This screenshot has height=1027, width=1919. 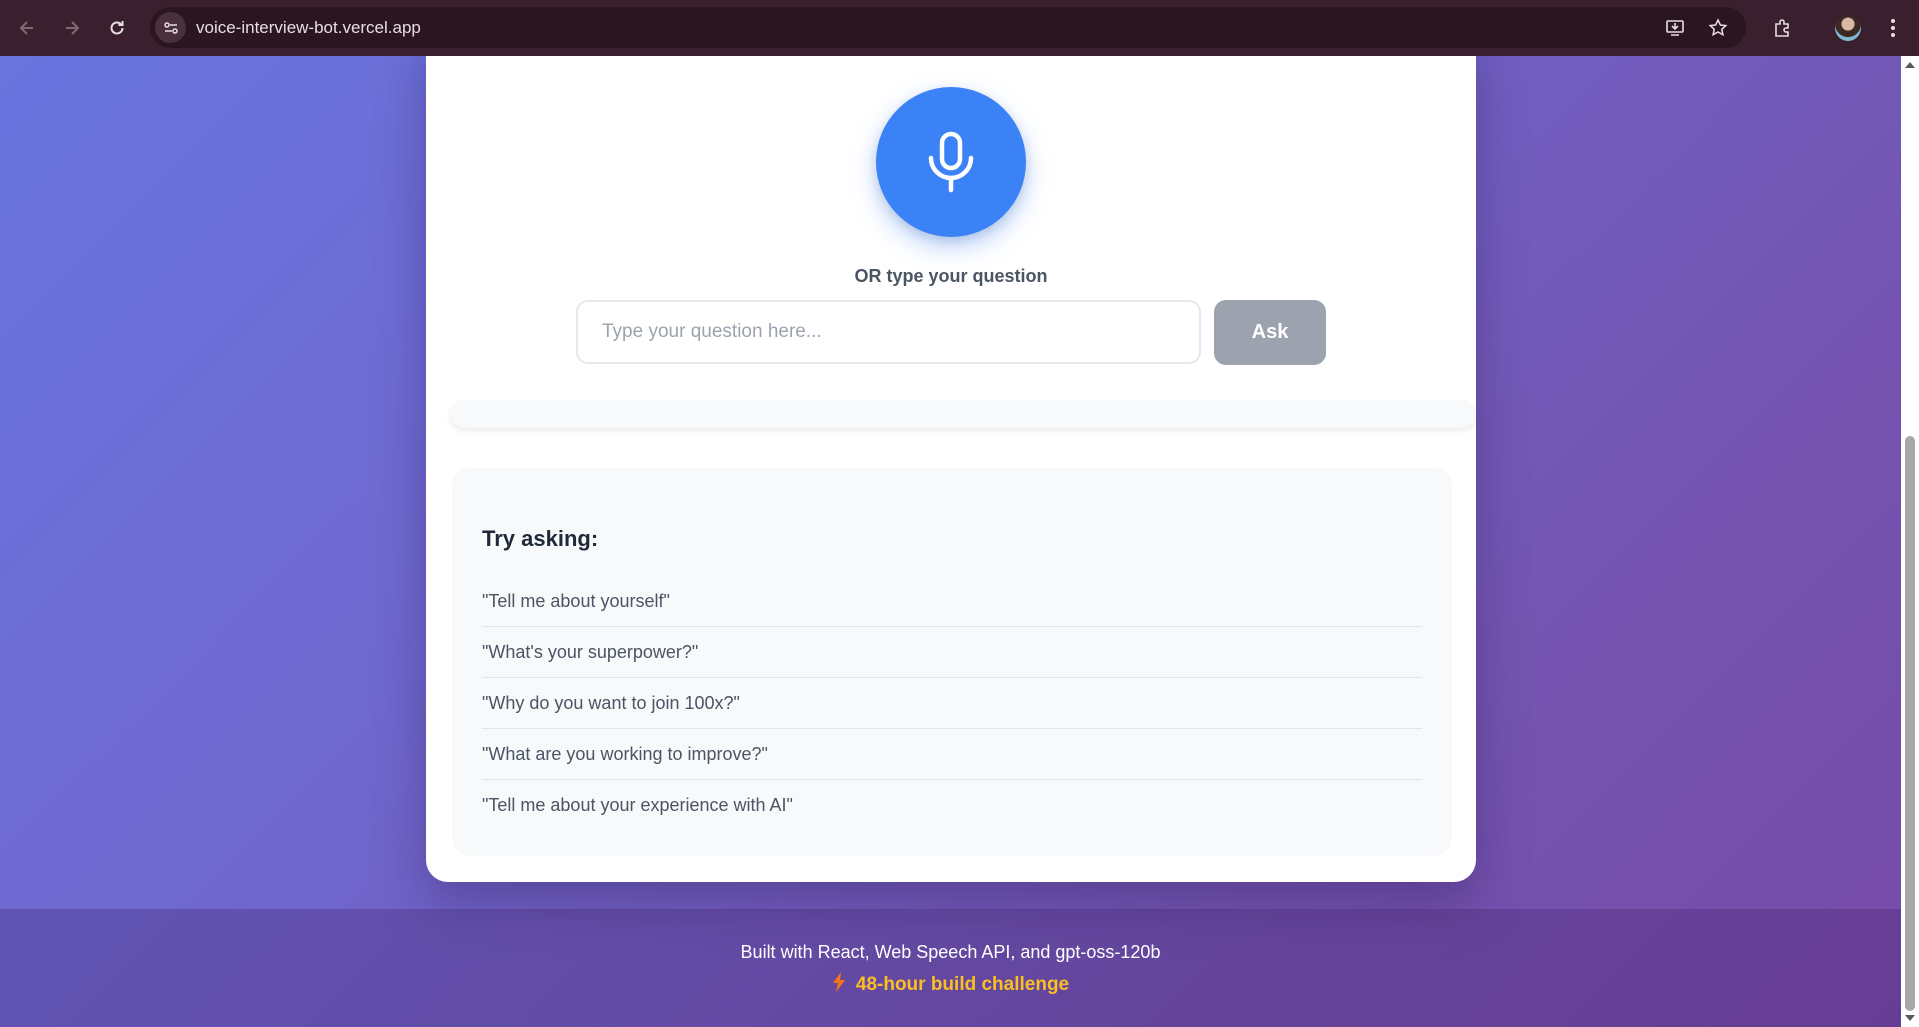 What do you see at coordinates (1910, 723) in the screenshot?
I see `scrollbar-thumb` at bounding box center [1910, 723].